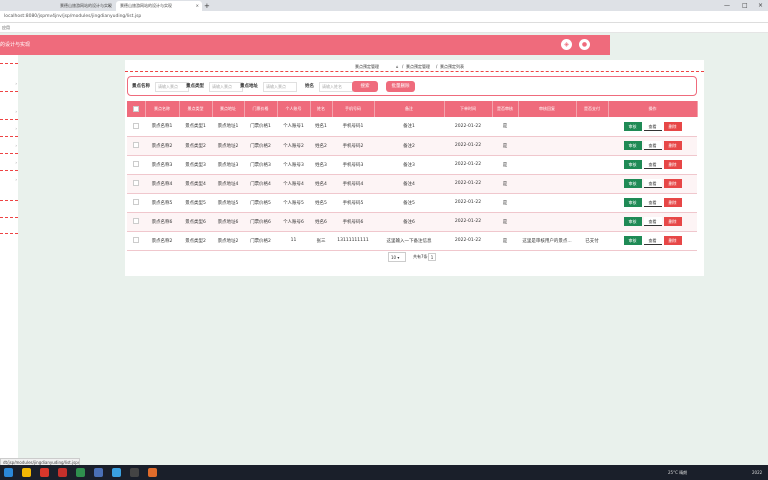  What do you see at coordinates (260, 165) in the screenshot?
I see `table-cell: 门票价格3` at bounding box center [260, 165].